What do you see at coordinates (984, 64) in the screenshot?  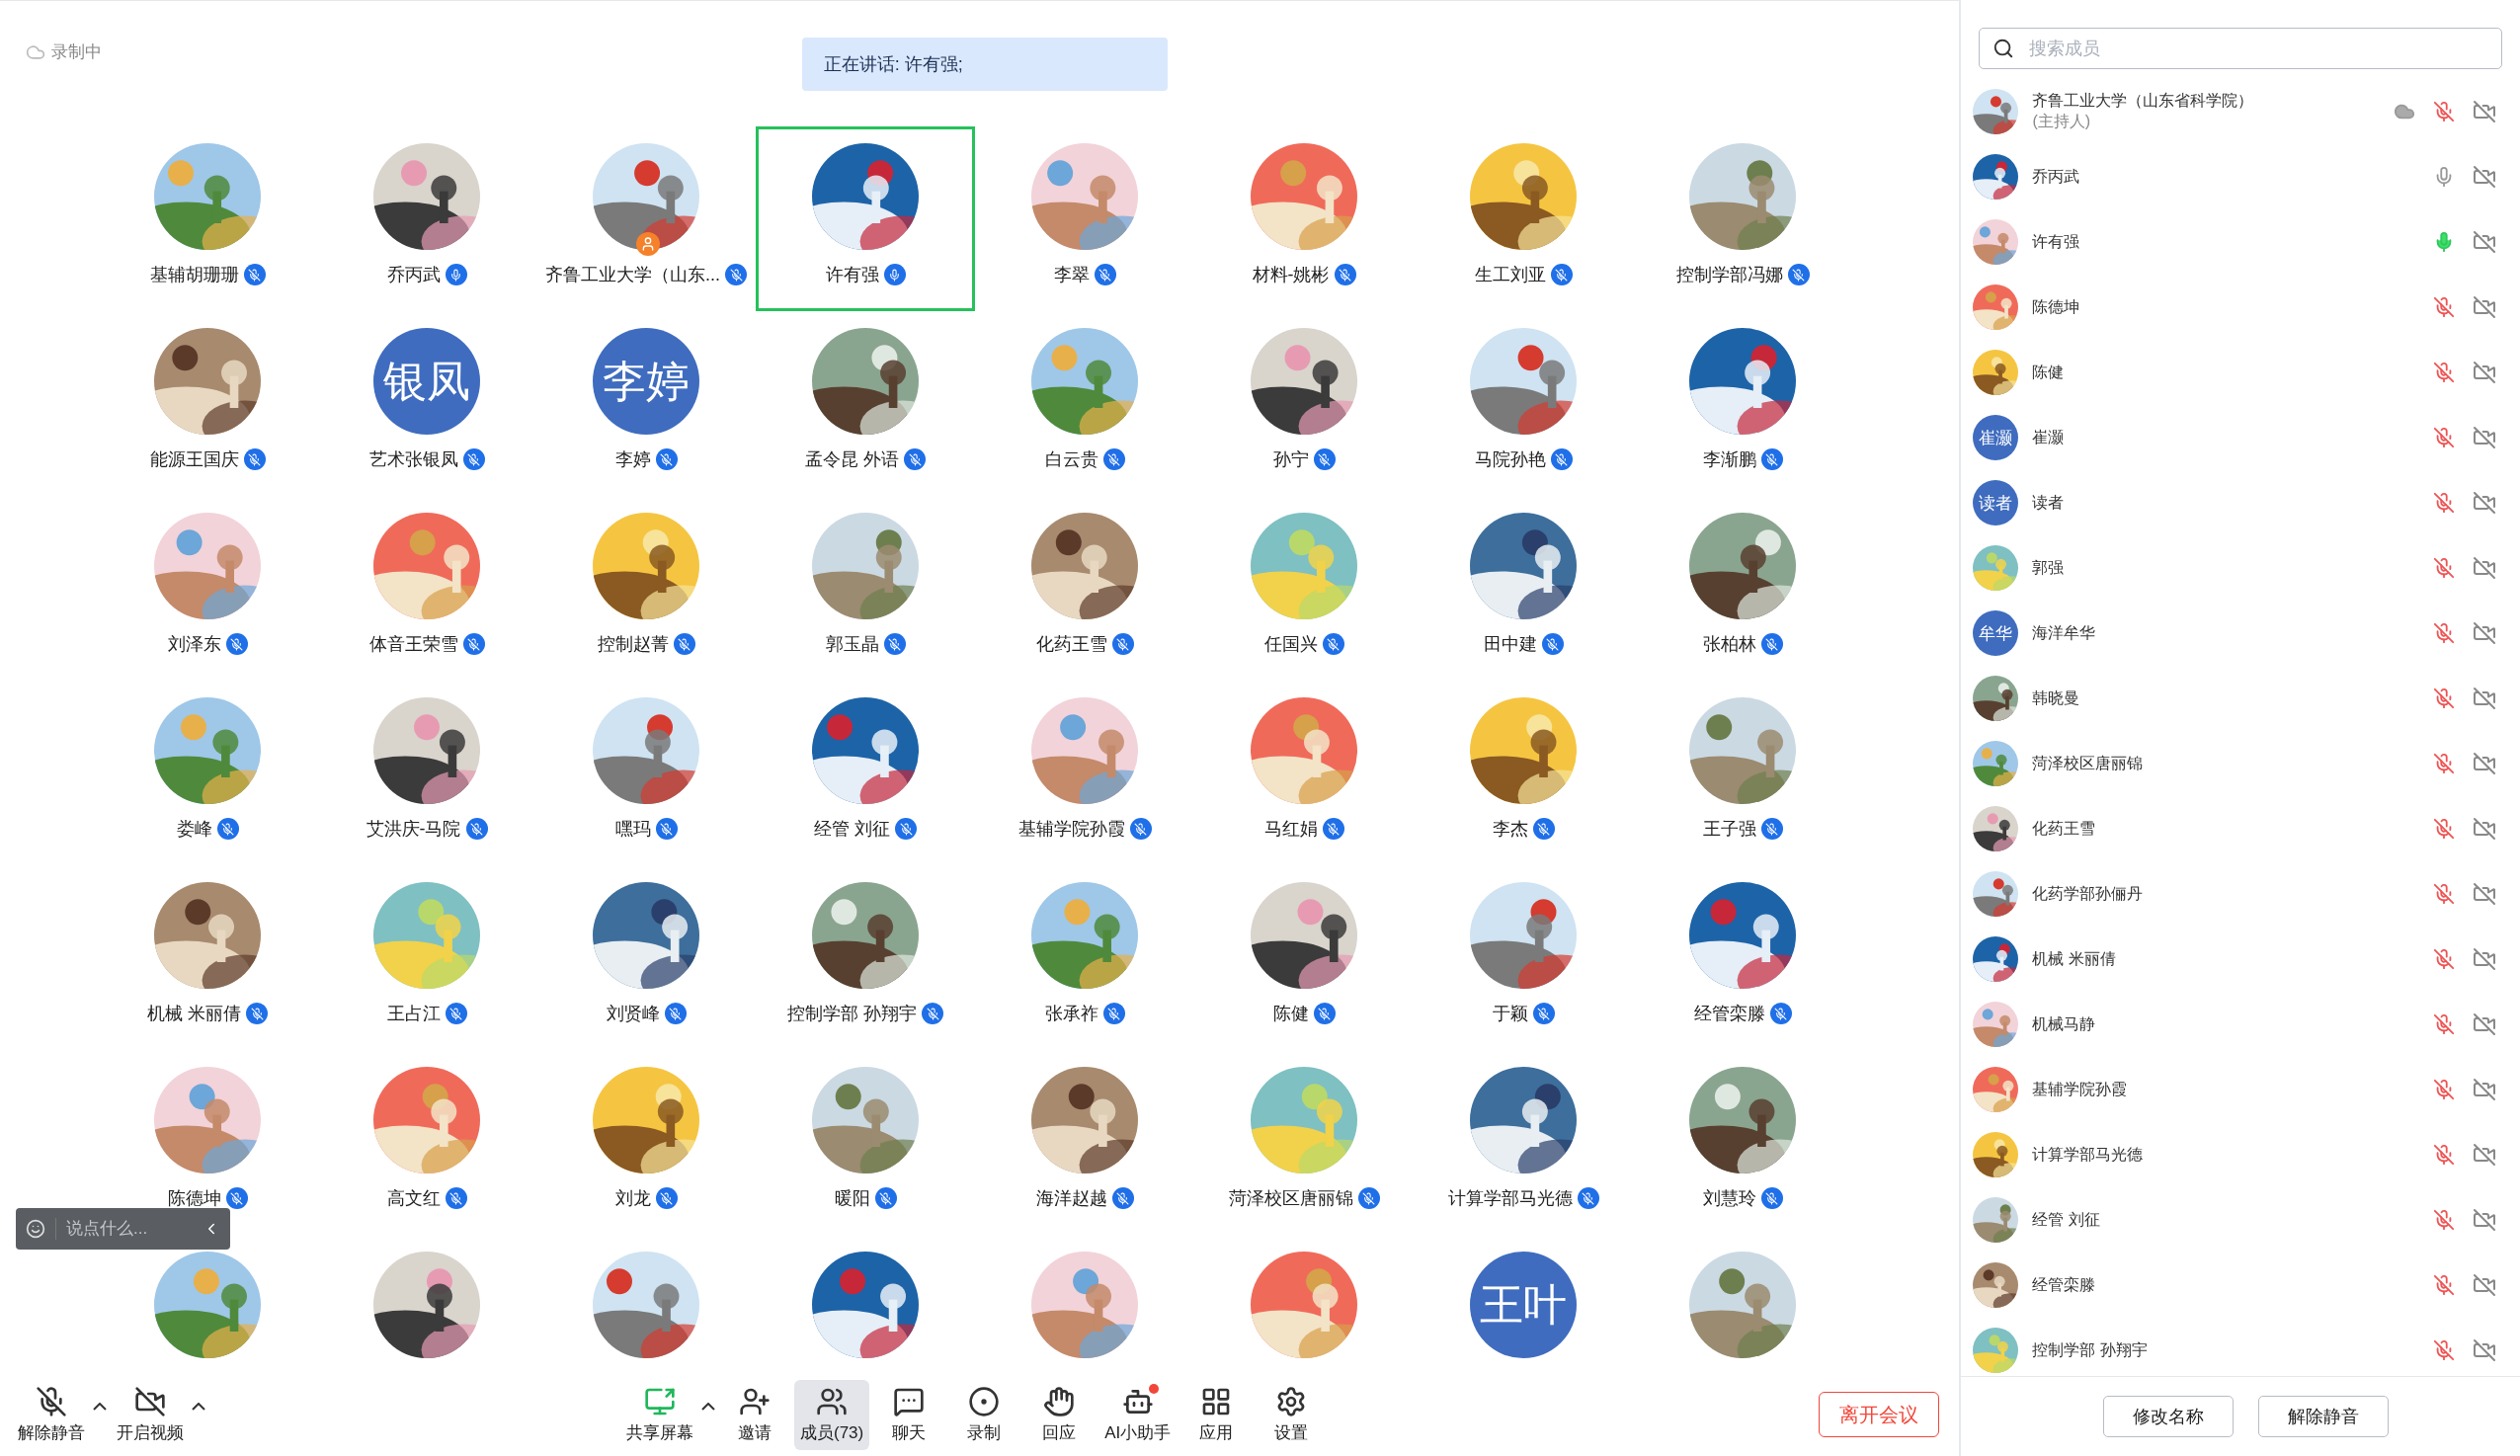 I see `speaker-banner: 正在讲话: 许有强;` at bounding box center [984, 64].